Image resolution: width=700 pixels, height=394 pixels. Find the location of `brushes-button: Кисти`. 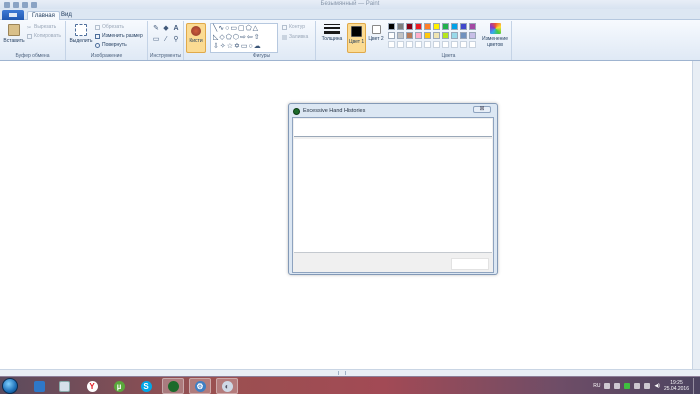

brushes-button: Кисти is located at coordinates (196, 38).